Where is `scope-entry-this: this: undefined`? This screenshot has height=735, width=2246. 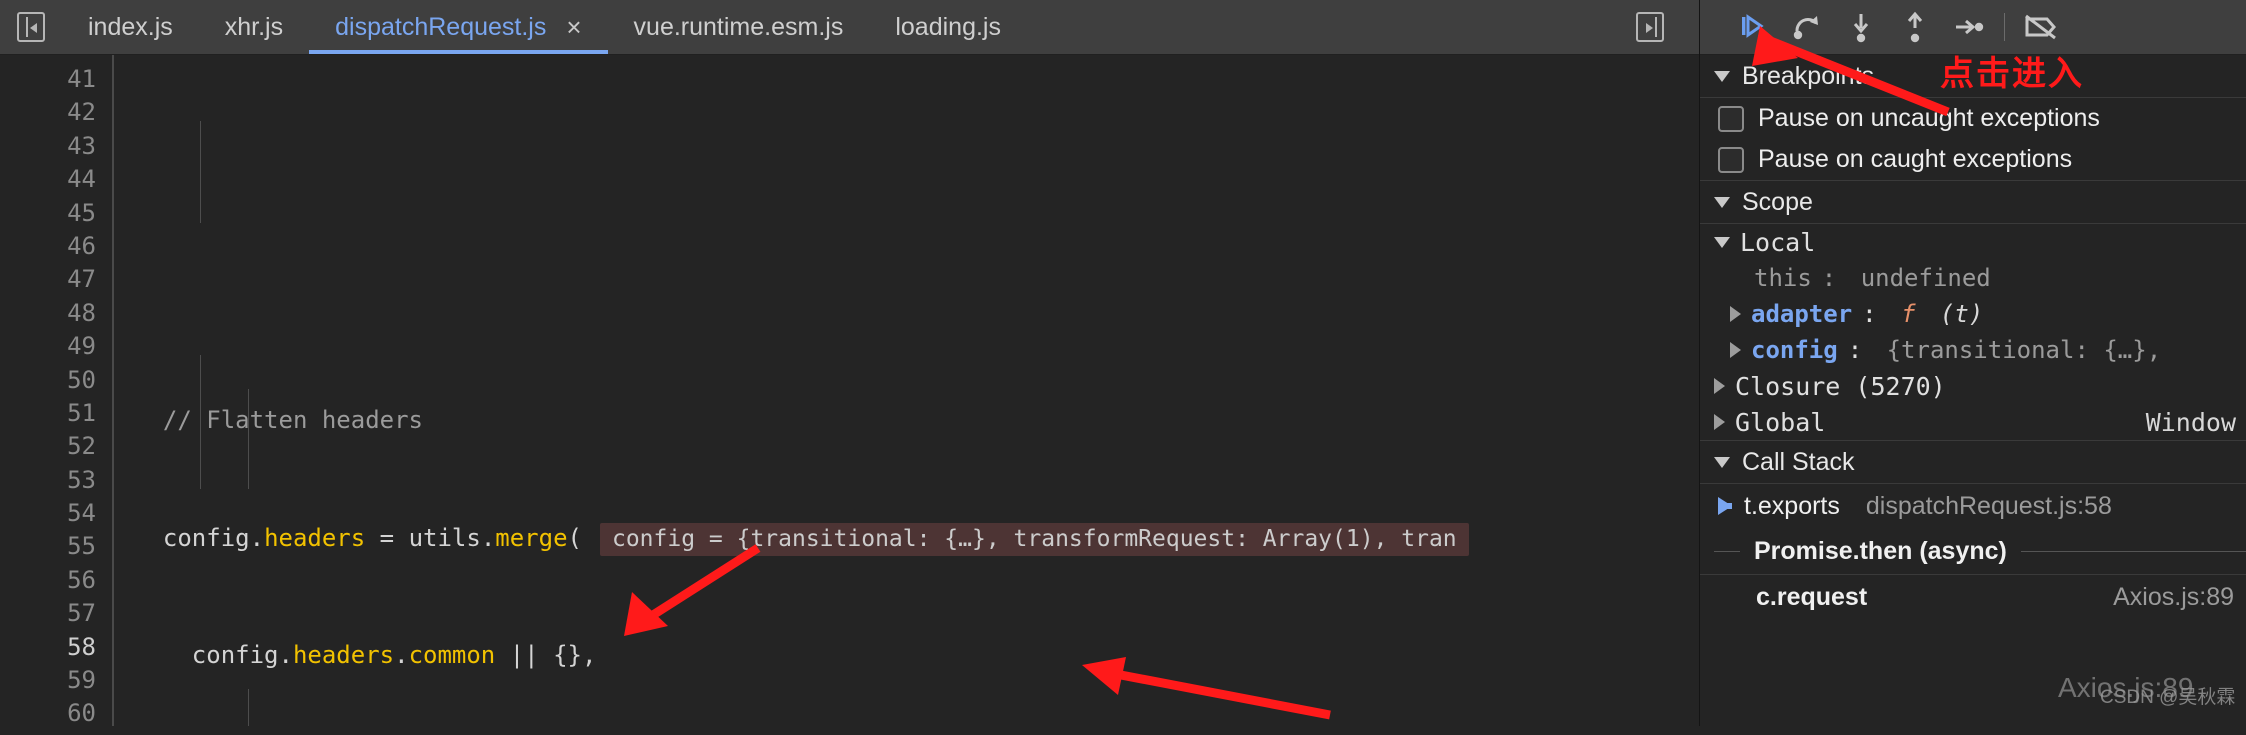
scope-entry-this: this: undefined is located at coordinates (1872, 278).